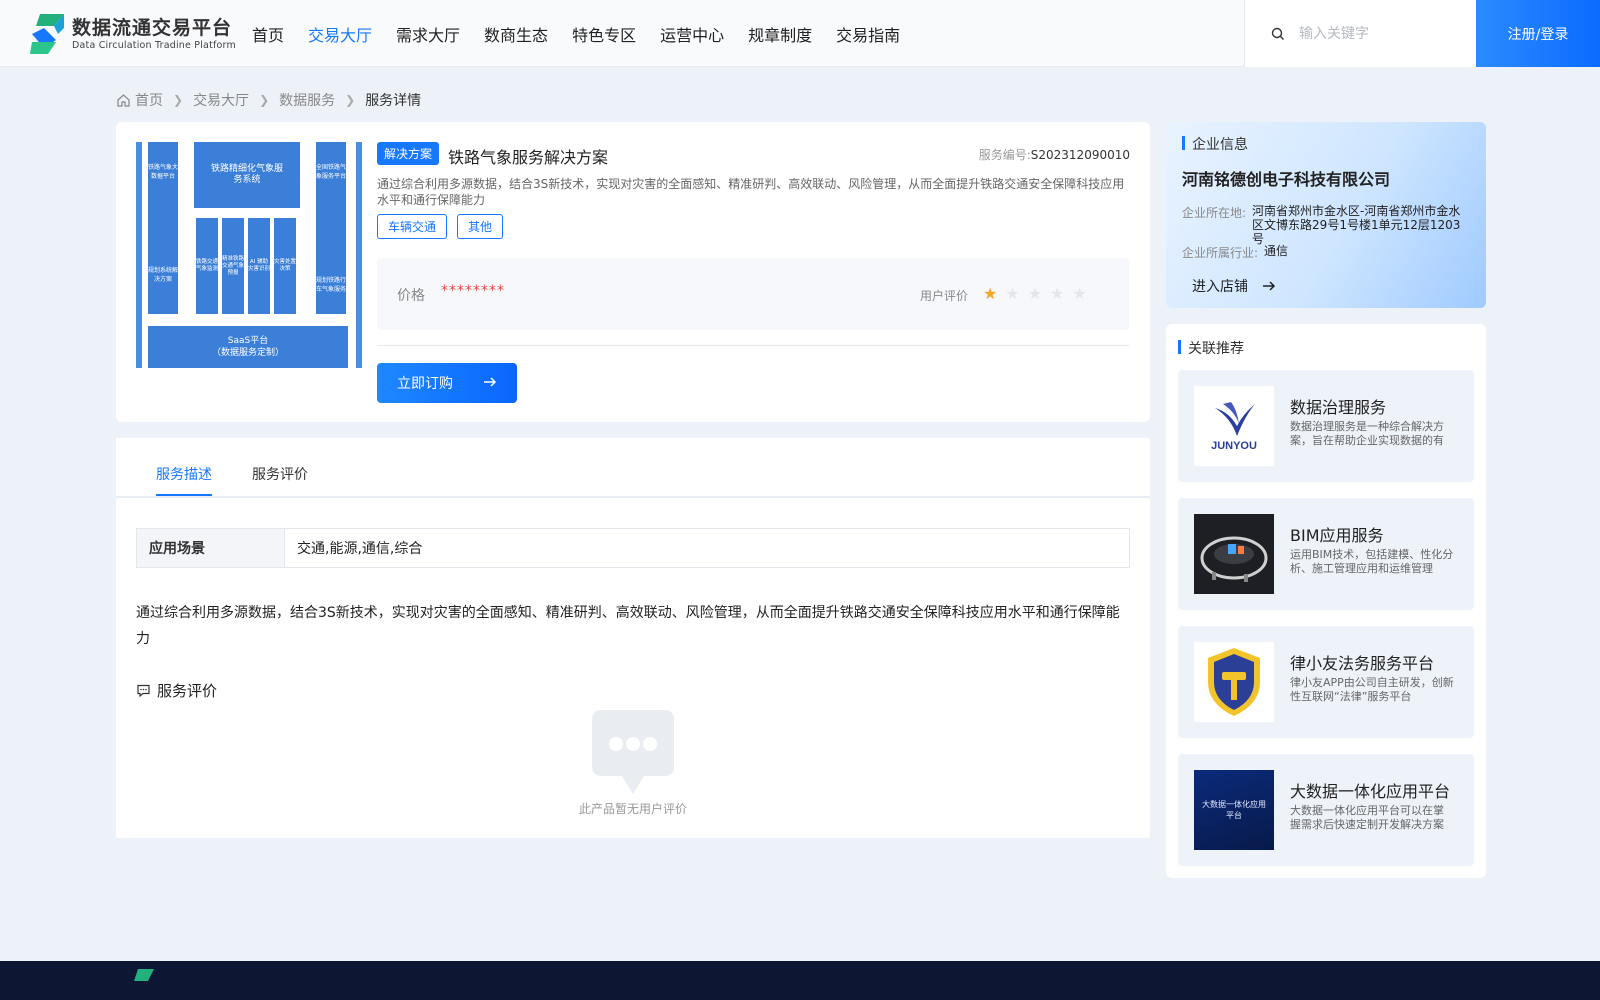  Describe the element at coordinates (163, 258) in the screenshot. I see `diagram-left-bottom: 规划系统解决方案` at that location.